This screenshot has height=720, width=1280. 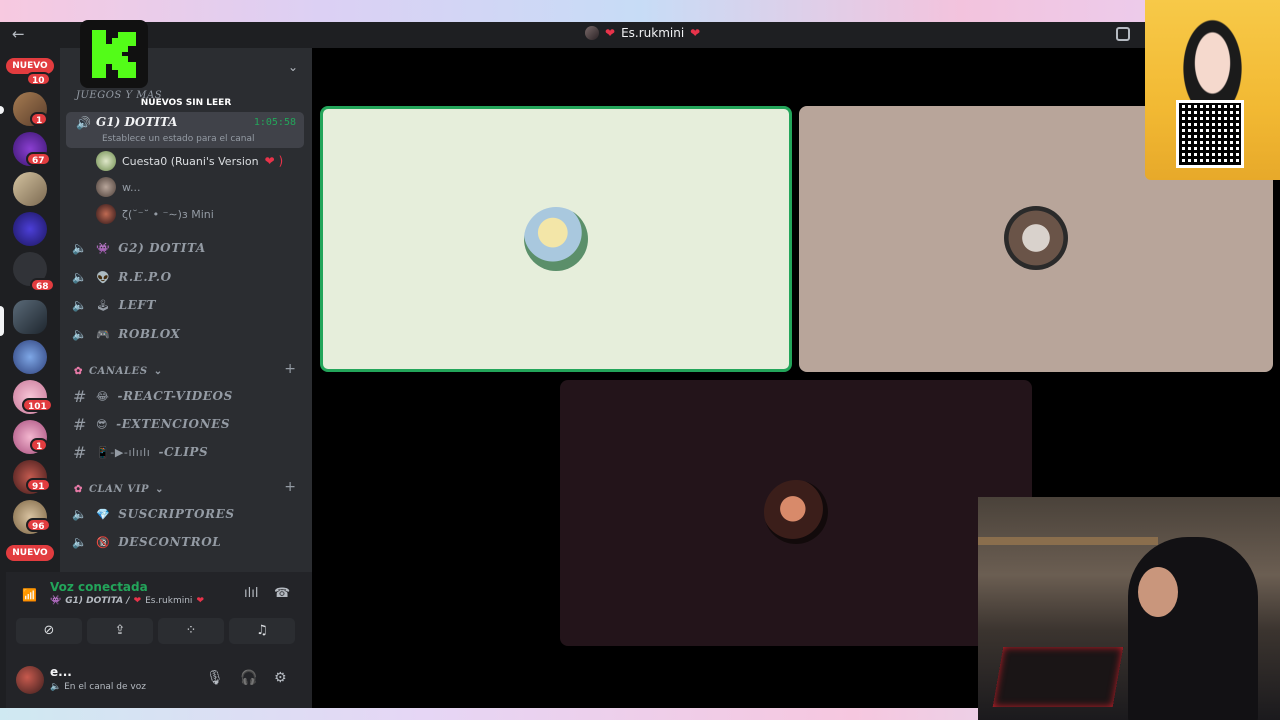 I want to click on channel-name: -REACT-VIDEOS, so click(x=175, y=396).